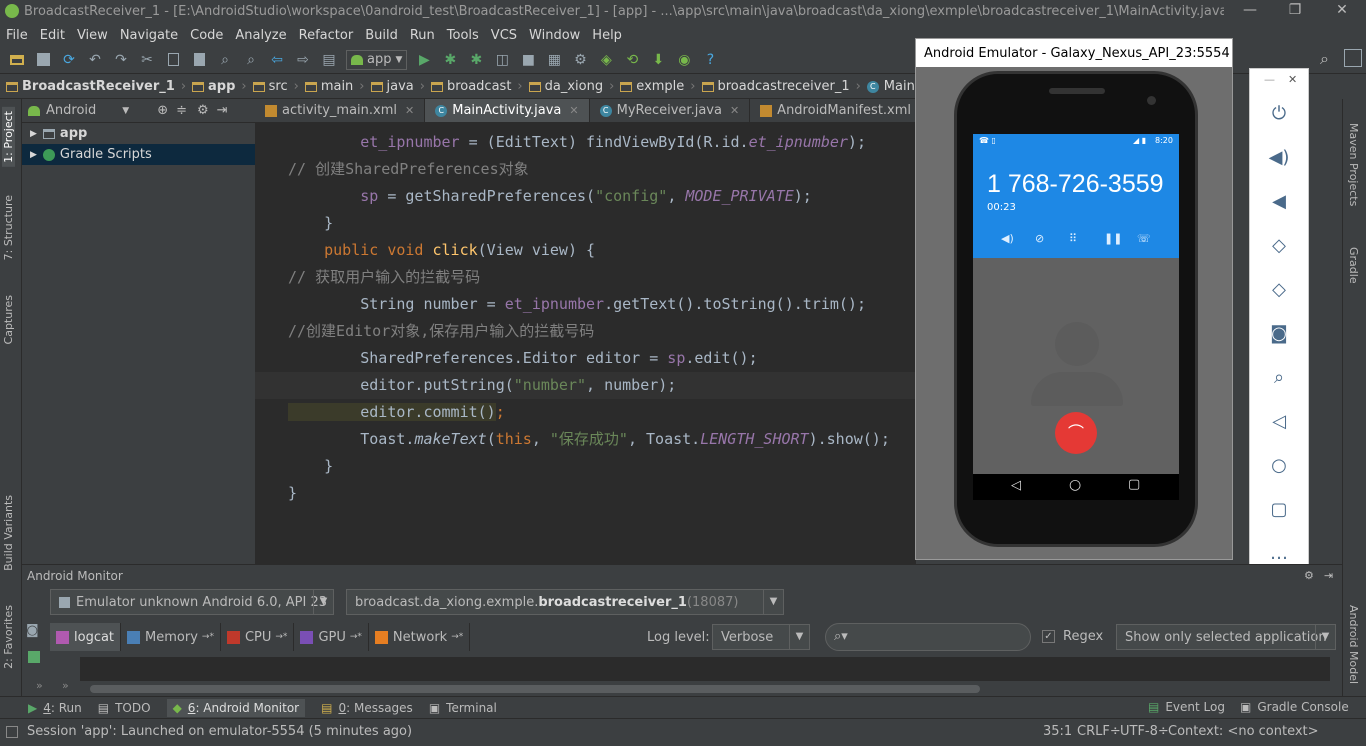  I want to click on tab-cpu: CPU →*, so click(258, 637).